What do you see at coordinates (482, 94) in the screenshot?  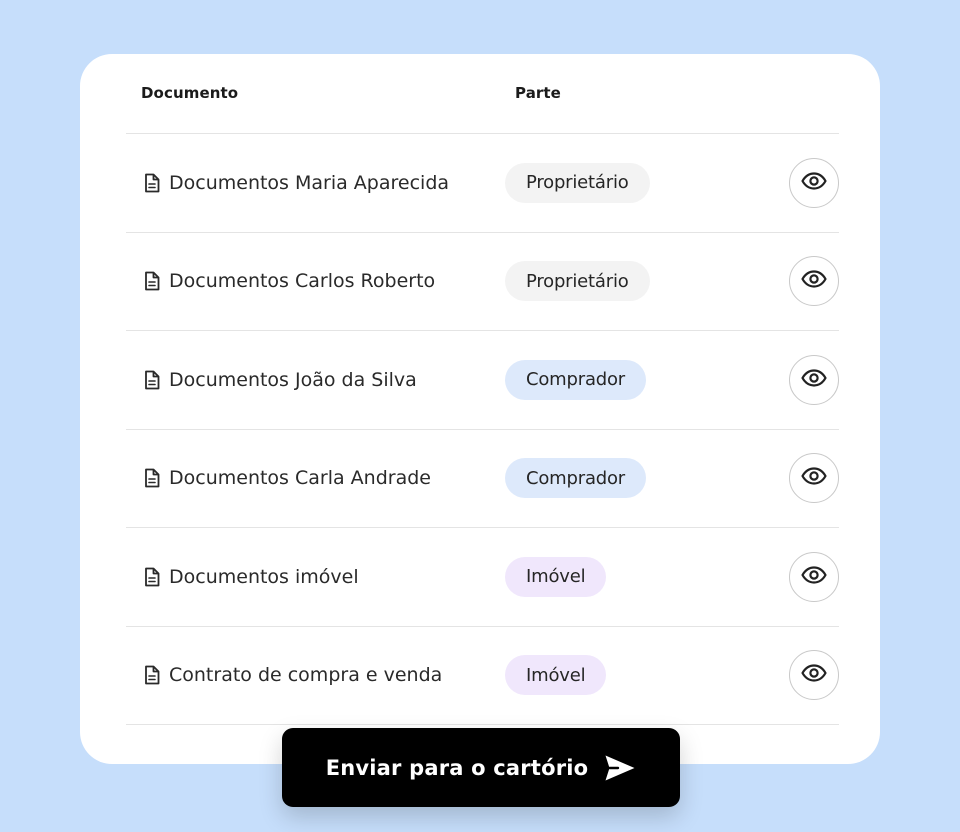 I see `table-header: Documento Parte` at bounding box center [482, 94].